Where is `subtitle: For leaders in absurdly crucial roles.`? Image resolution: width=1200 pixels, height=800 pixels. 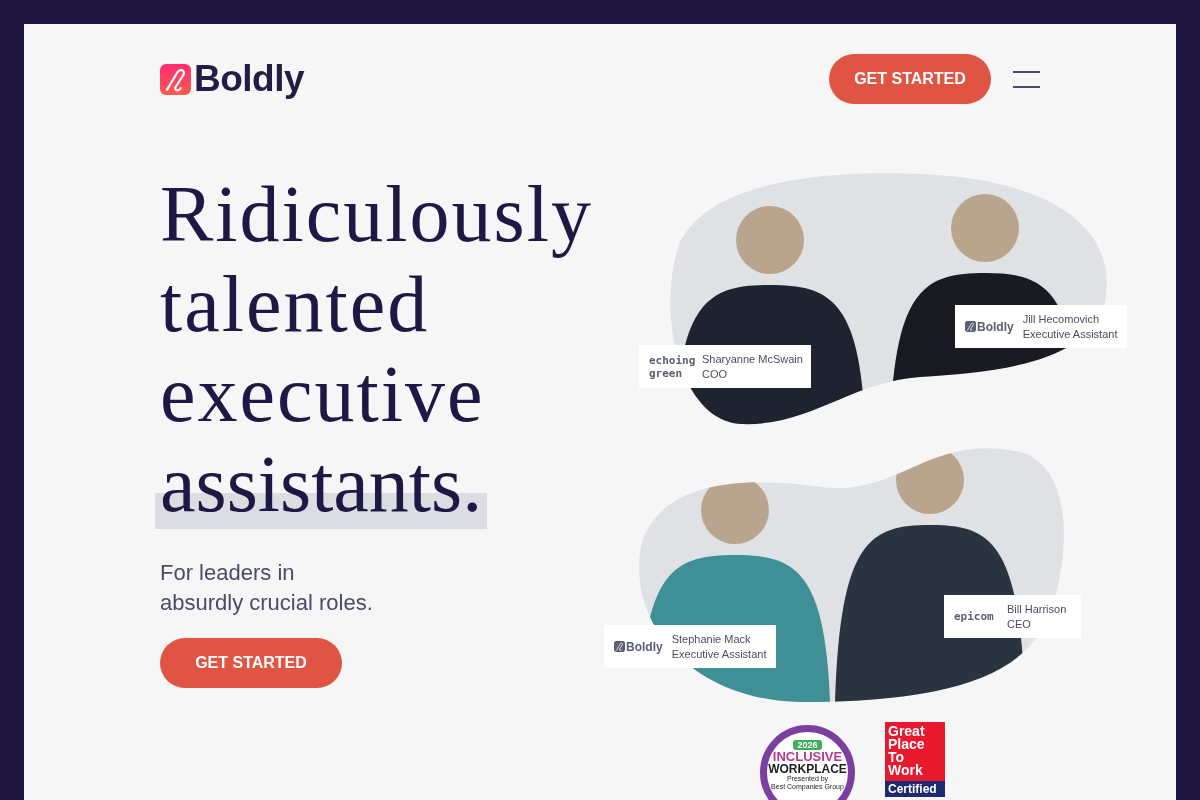 subtitle: For leaders in absurdly crucial roles. is located at coordinates (267, 588).